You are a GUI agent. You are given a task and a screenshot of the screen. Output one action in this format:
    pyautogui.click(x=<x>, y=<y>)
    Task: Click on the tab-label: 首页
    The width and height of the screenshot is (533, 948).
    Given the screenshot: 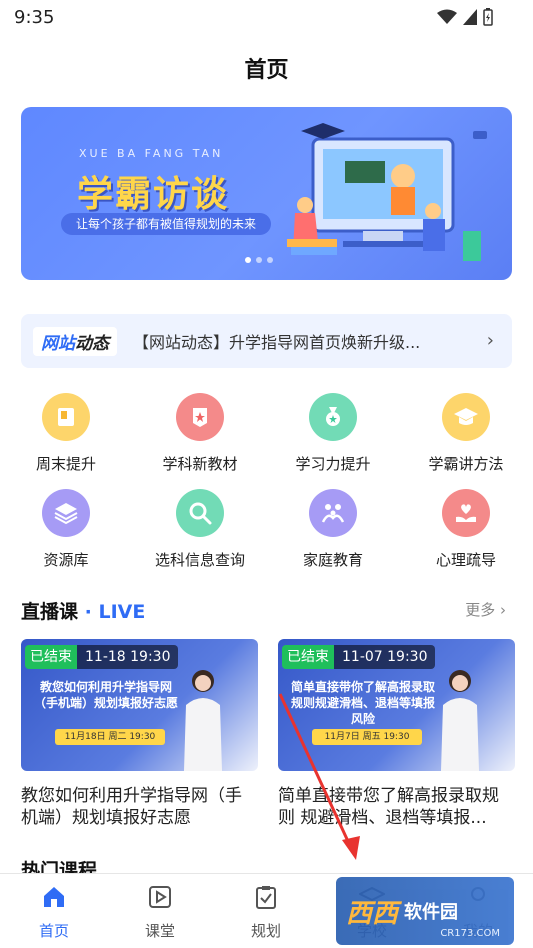 What is the action you would take?
    pyautogui.click(x=53, y=931)
    